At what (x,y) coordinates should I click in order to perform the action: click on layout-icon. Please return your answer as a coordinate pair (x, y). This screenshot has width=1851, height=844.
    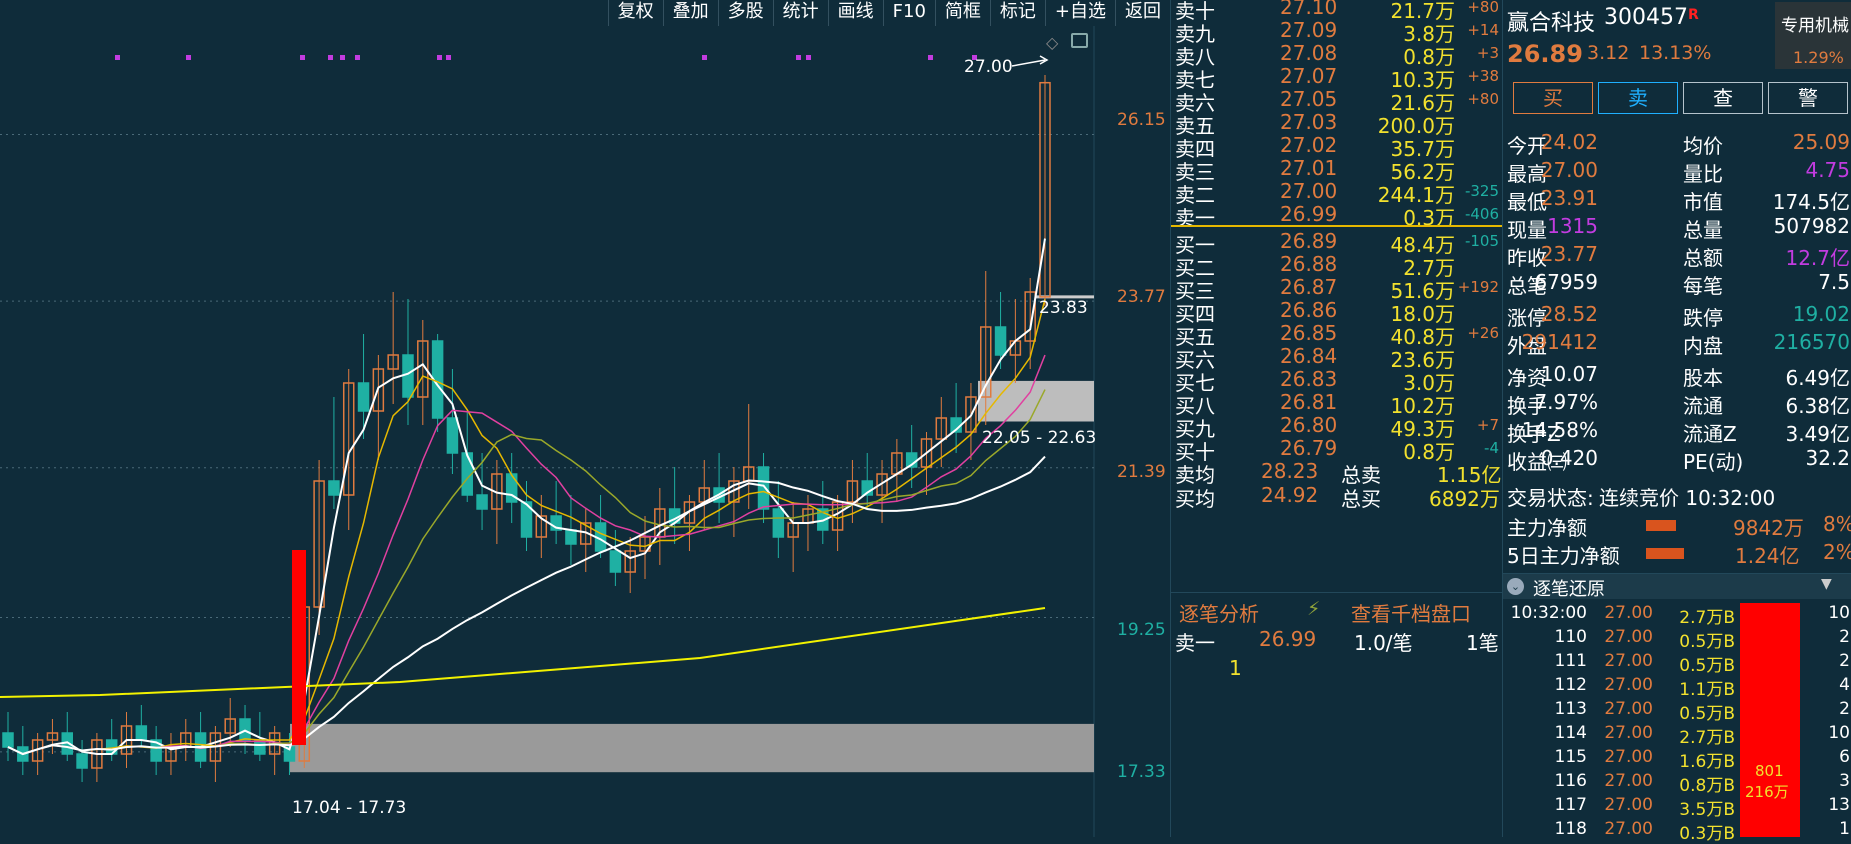
    Looking at the image, I should click on (1079, 40).